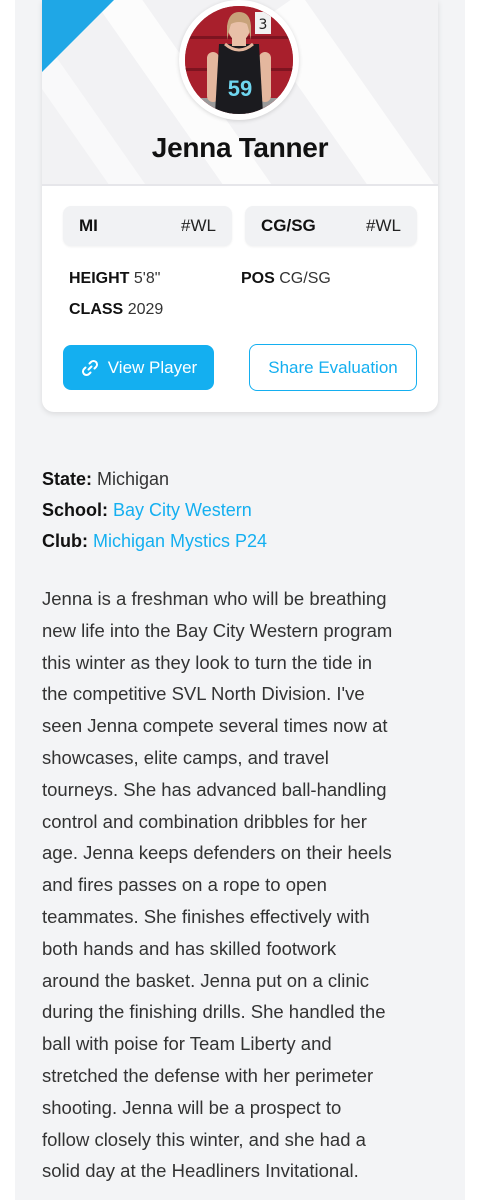  I want to click on evaluation-line: stretched the defense with her perimeter, so click(208, 1075).